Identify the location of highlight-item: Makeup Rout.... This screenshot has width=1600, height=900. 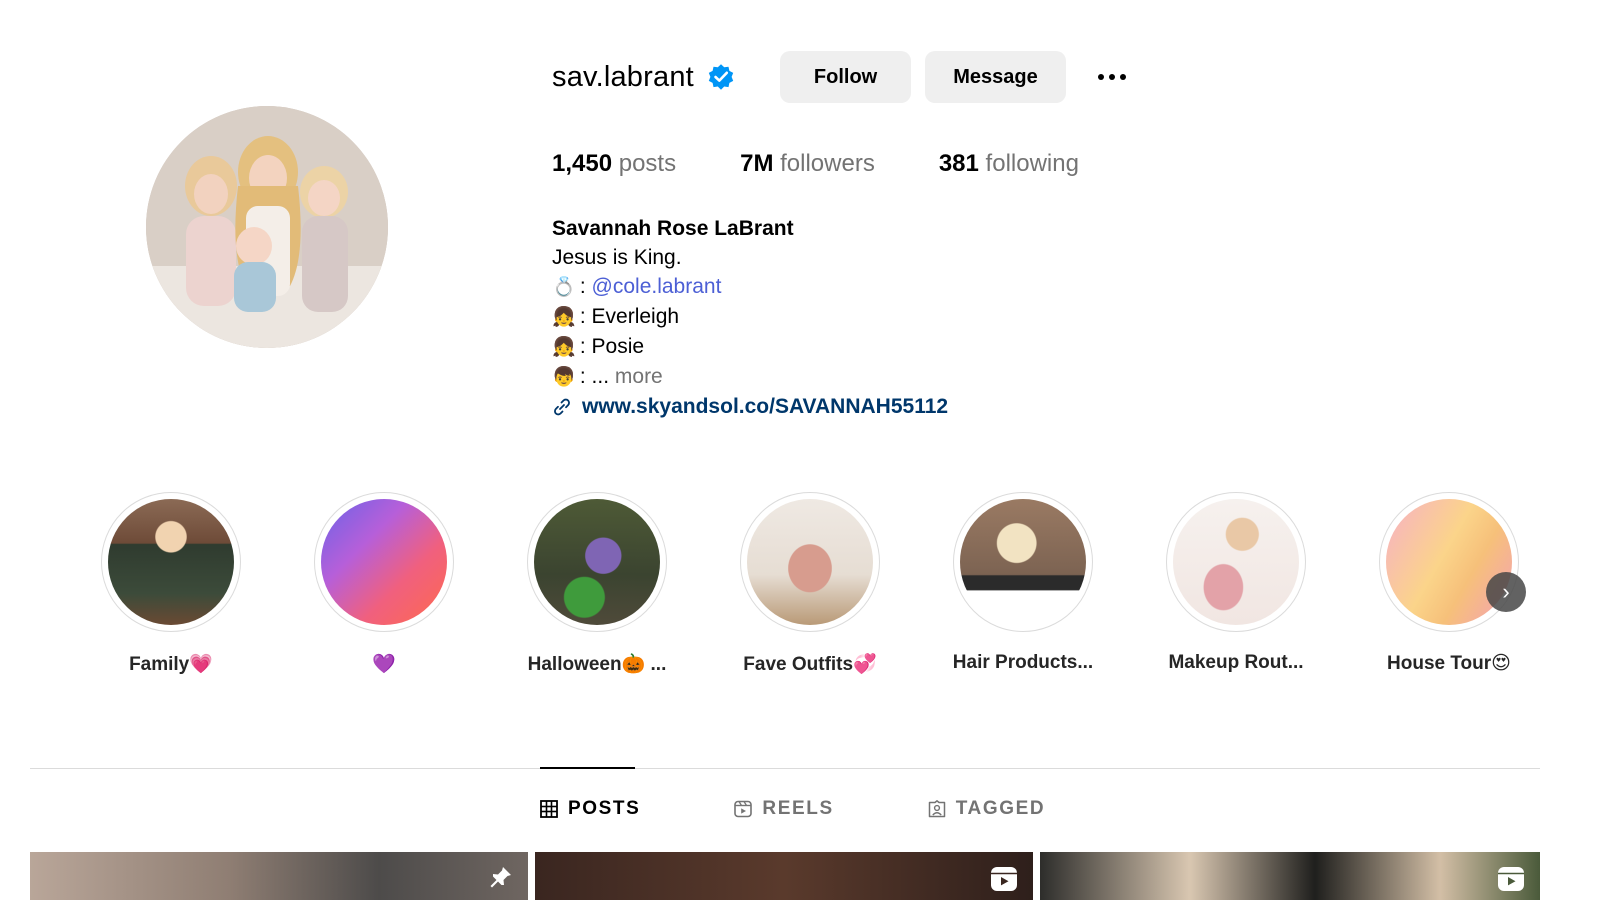
(1236, 583).